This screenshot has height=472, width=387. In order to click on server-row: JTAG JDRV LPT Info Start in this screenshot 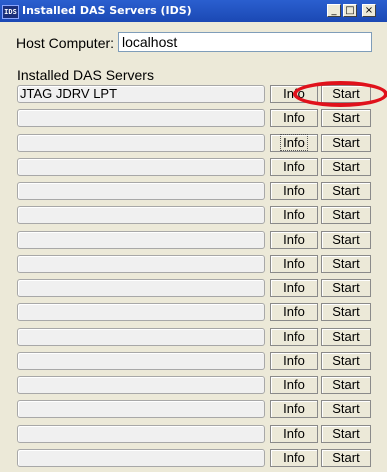, I will do `click(195, 96)`.